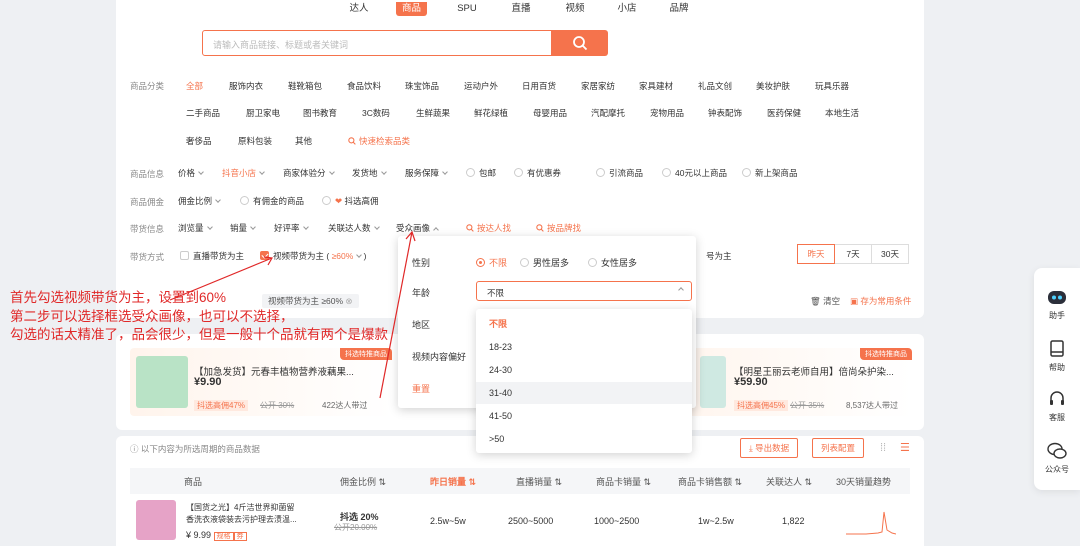  Describe the element at coordinates (199, 334) in the screenshot. I see `annotation-line-3: 勾选的话太精准了，品会很少，但是一般十个品就有两个是爆款` at that location.